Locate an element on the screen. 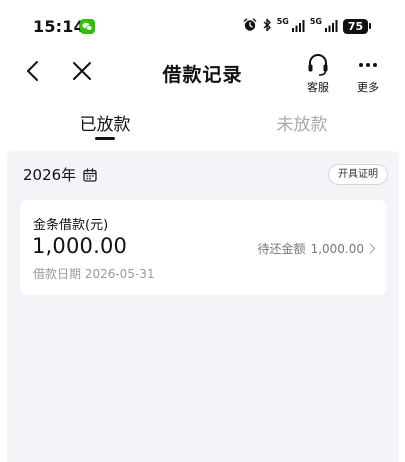 This screenshot has width=405, height=462. loan-amount: 1,000.00 is located at coordinates (80, 246).